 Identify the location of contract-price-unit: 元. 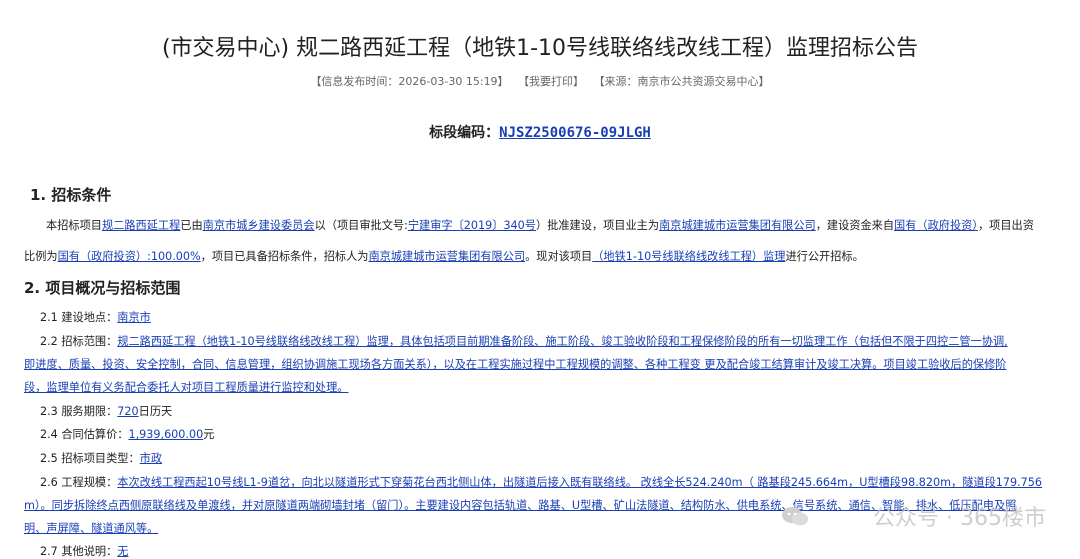
(209, 434).